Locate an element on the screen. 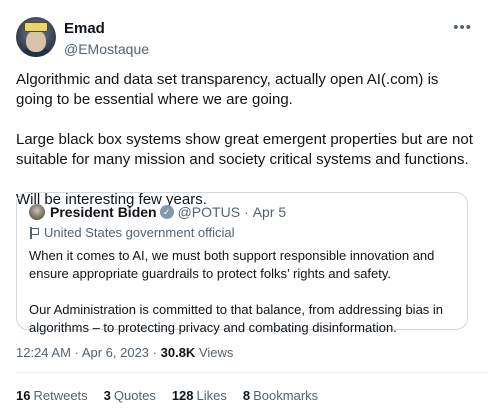  quoted-author-name: President Biden is located at coordinates (103, 212).